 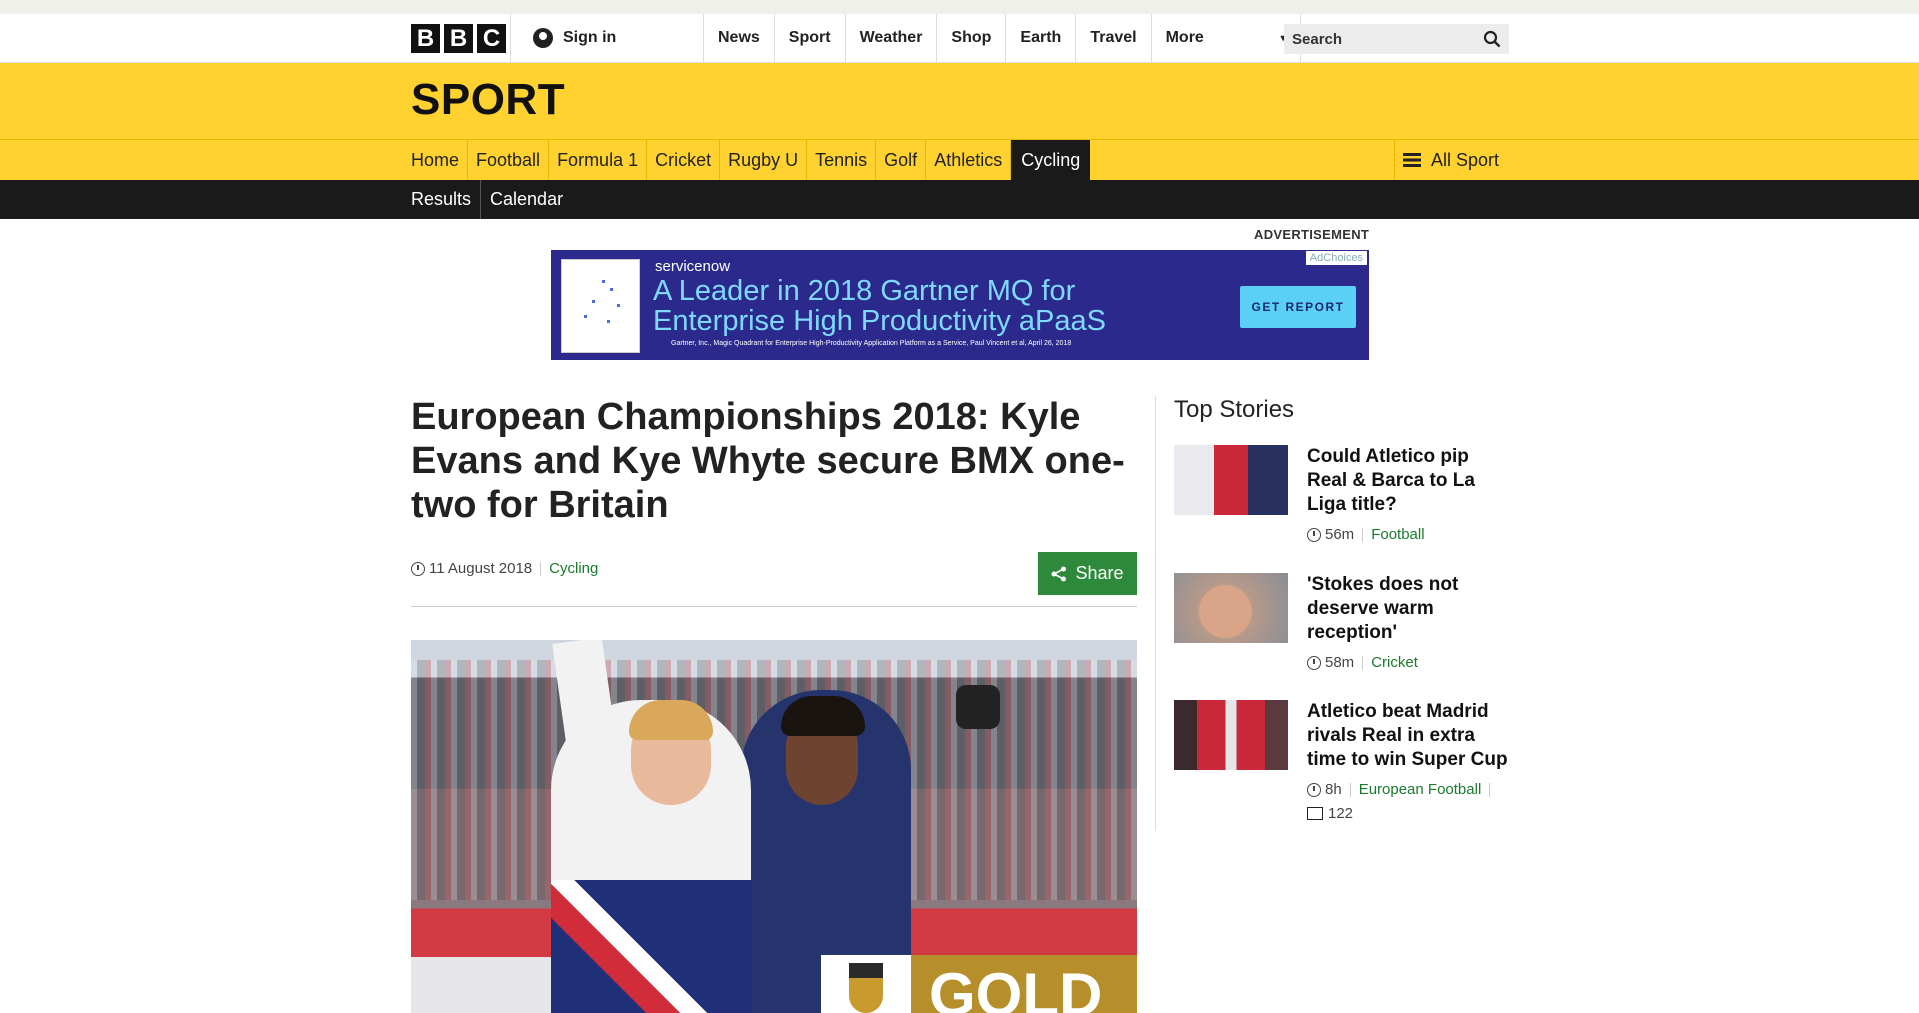 I want to click on story-time: 8h, so click(x=1333, y=789).